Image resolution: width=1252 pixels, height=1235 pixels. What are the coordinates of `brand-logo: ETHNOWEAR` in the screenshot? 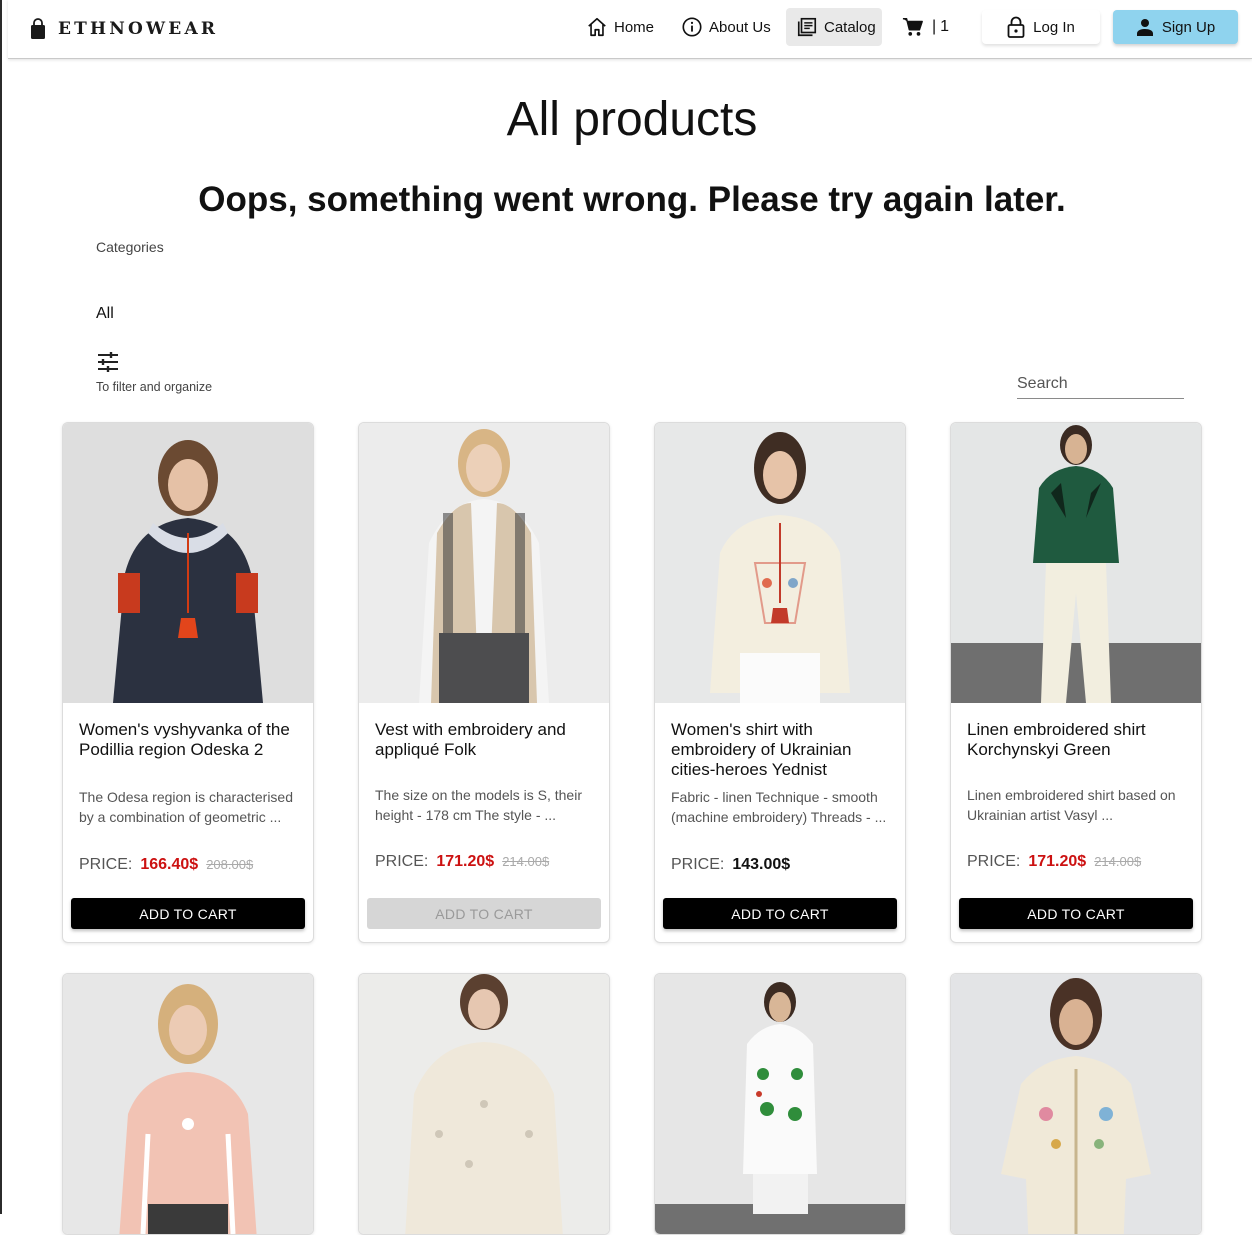 It's located at (124, 29).